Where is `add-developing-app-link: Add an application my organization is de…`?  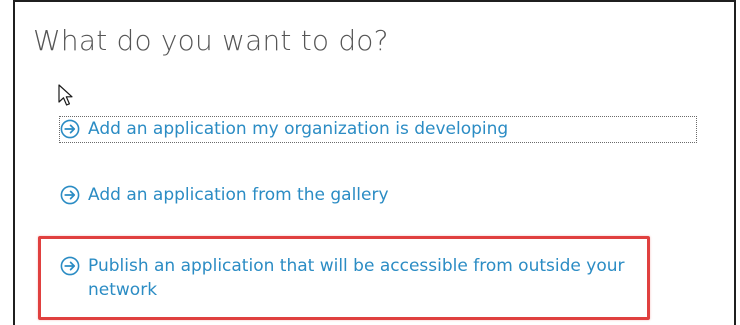
add-developing-app-link: Add an application my organization is de… is located at coordinates (378, 129).